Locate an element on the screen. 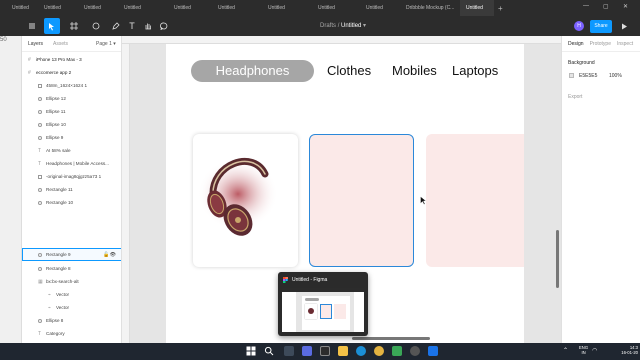 This screenshot has height=360, width=640. move-icon is located at coordinates (52, 26).